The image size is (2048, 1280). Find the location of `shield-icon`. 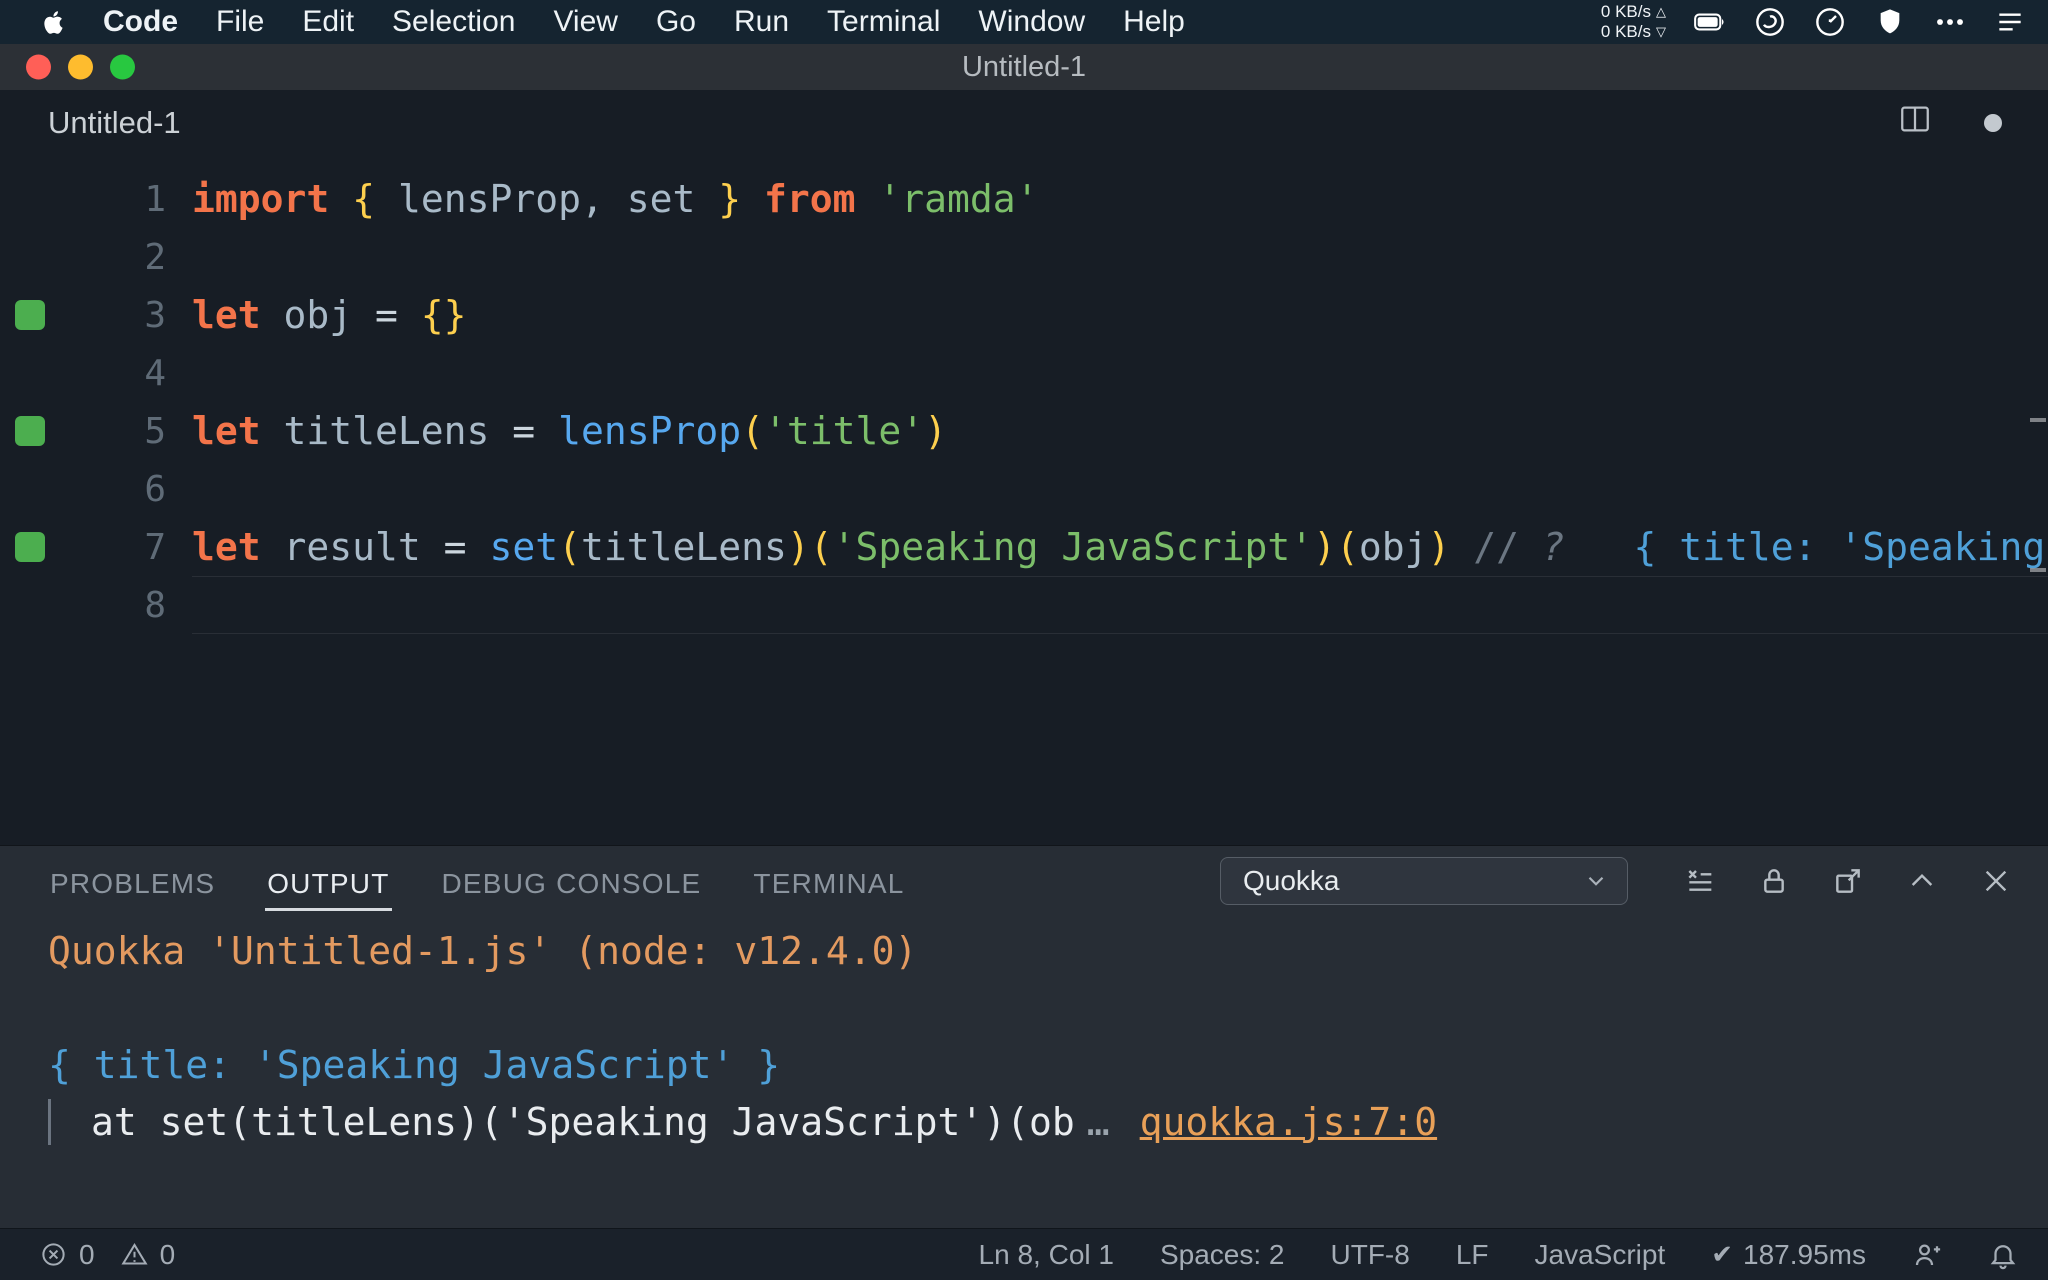

shield-icon is located at coordinates (1890, 22).